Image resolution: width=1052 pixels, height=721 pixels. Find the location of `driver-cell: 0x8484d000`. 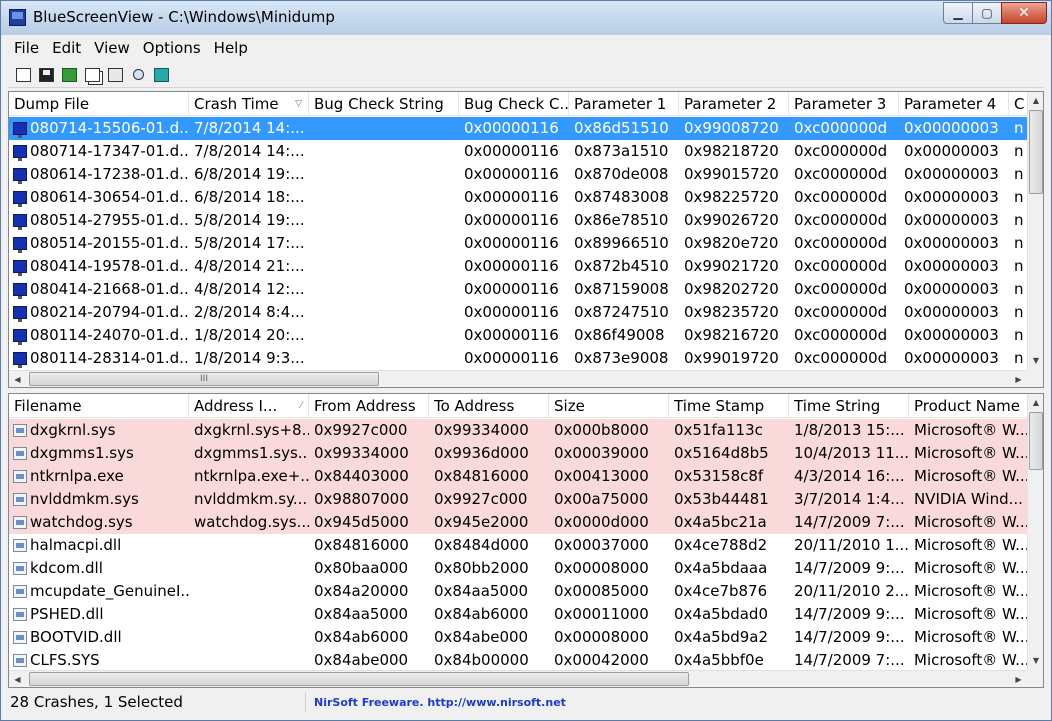

driver-cell: 0x8484d000 is located at coordinates (481, 545).